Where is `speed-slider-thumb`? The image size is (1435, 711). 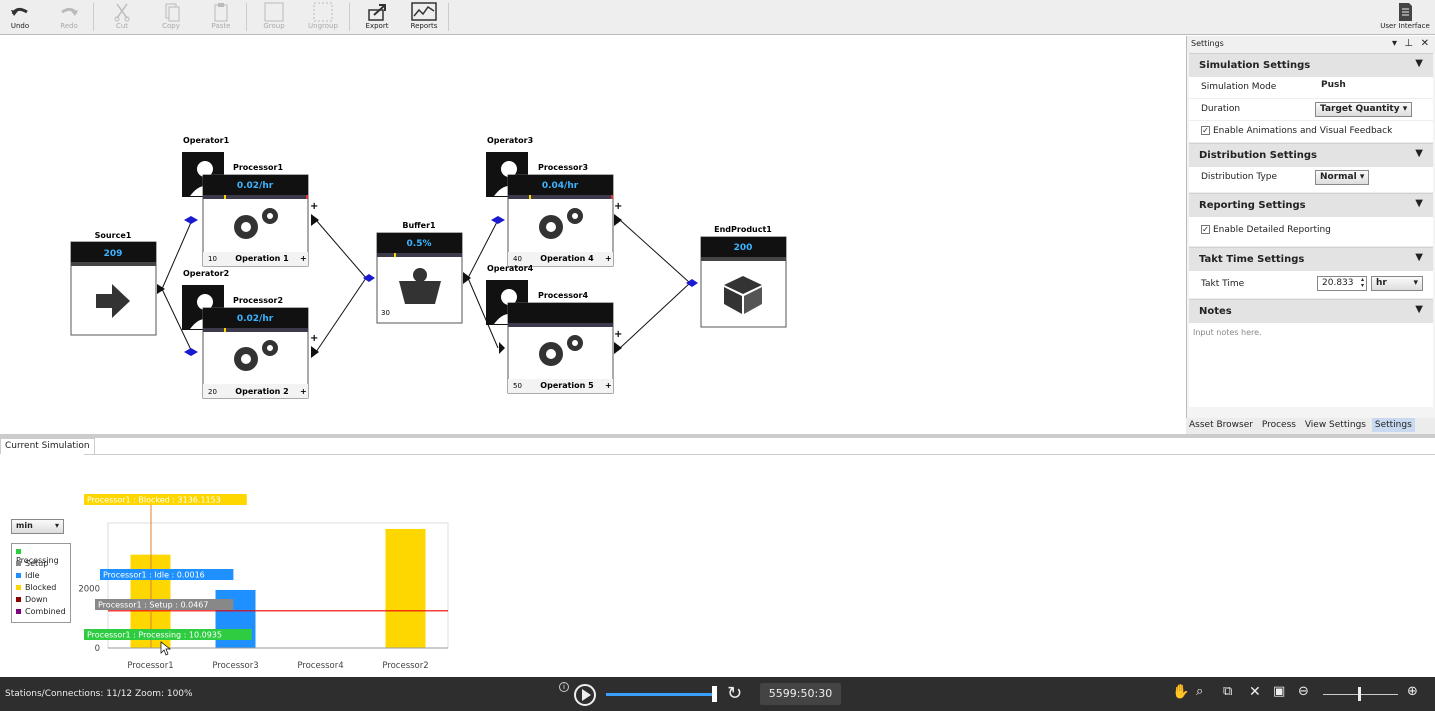
speed-slider-thumb is located at coordinates (714, 694).